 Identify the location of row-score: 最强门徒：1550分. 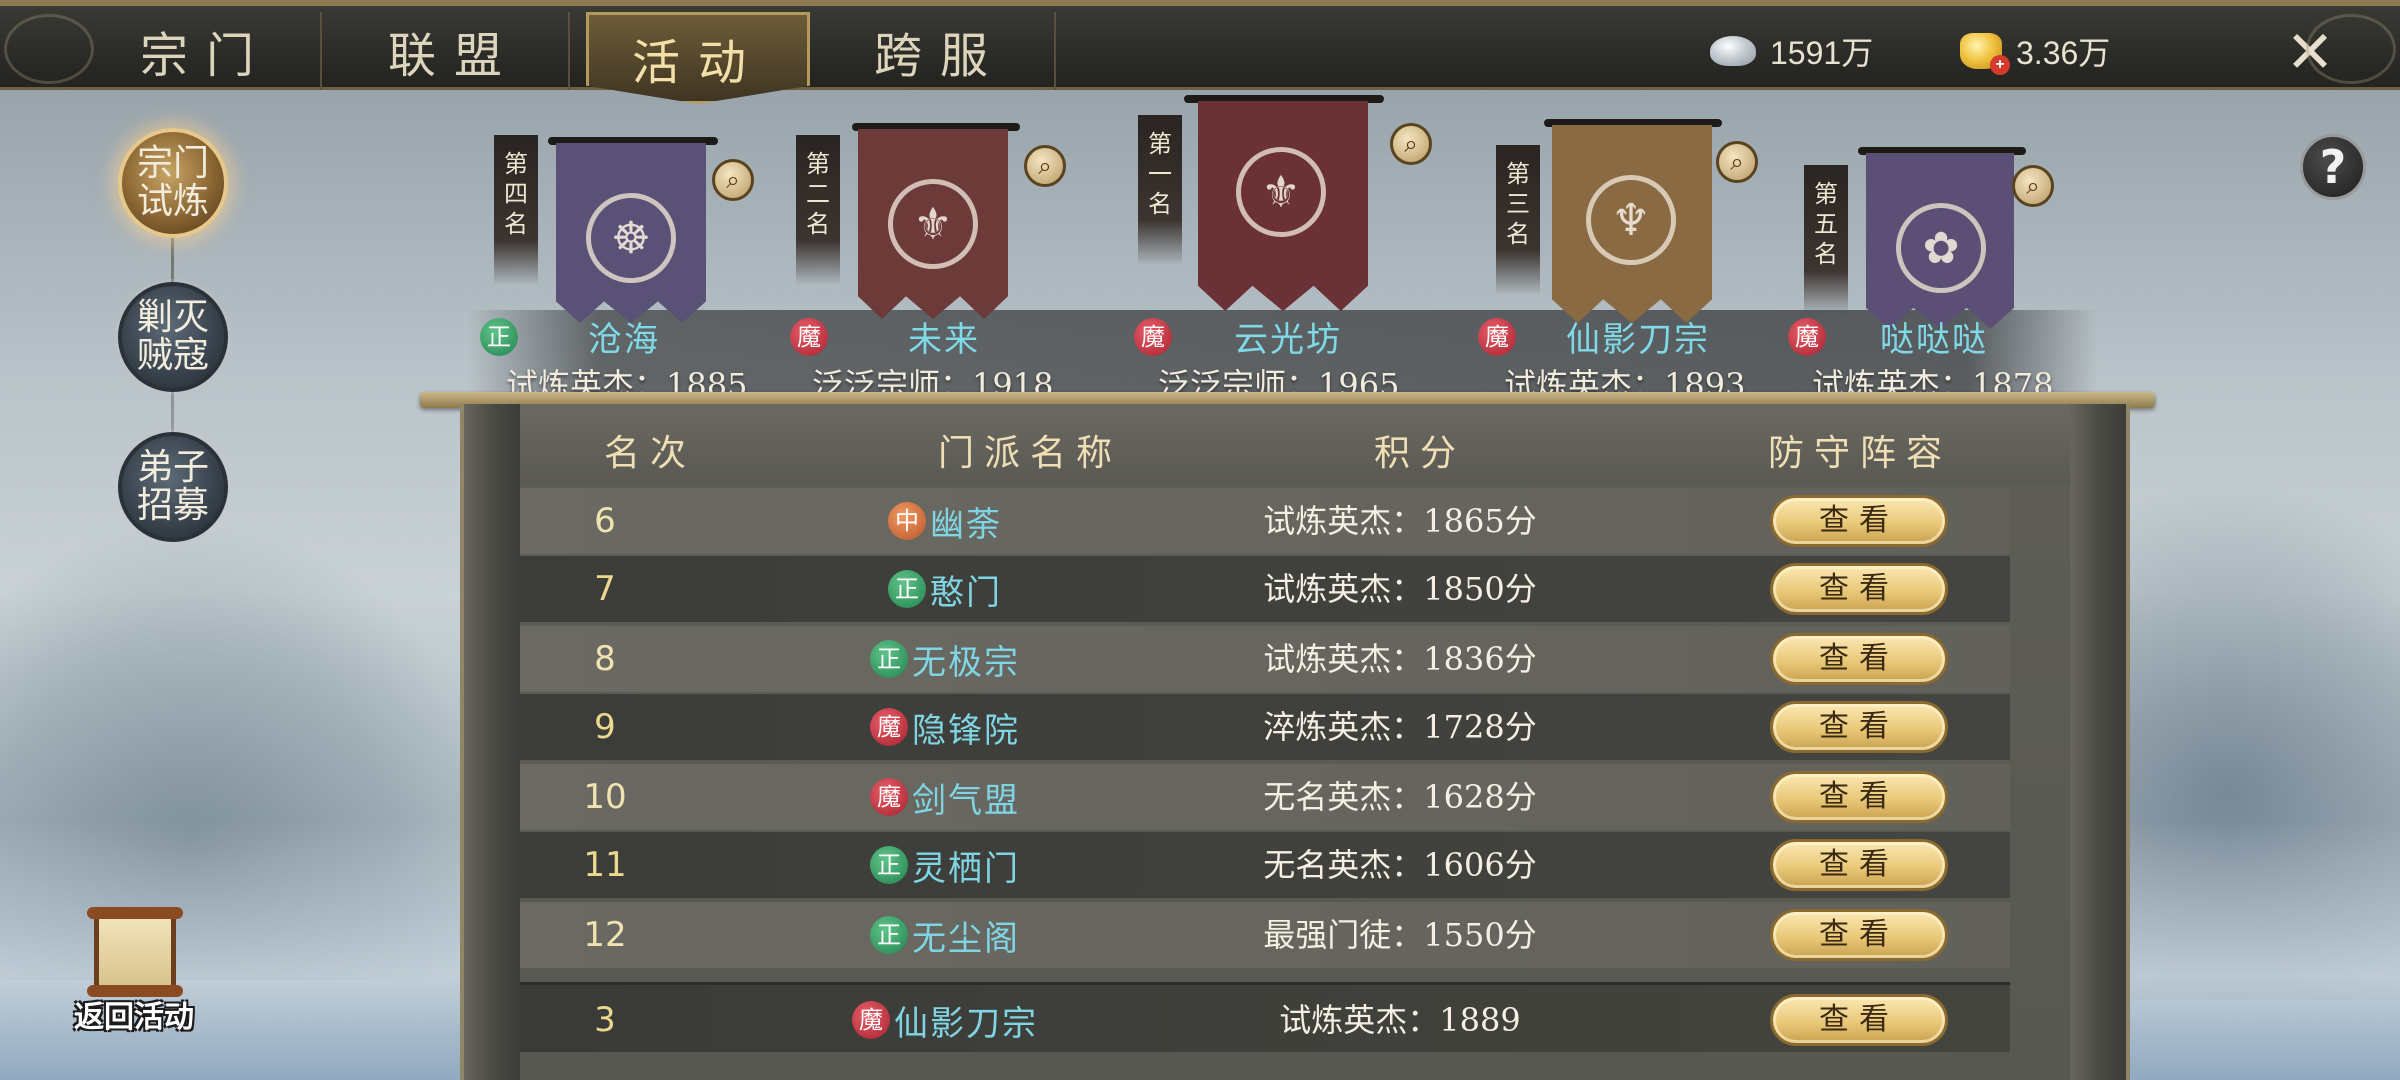
(1400, 935).